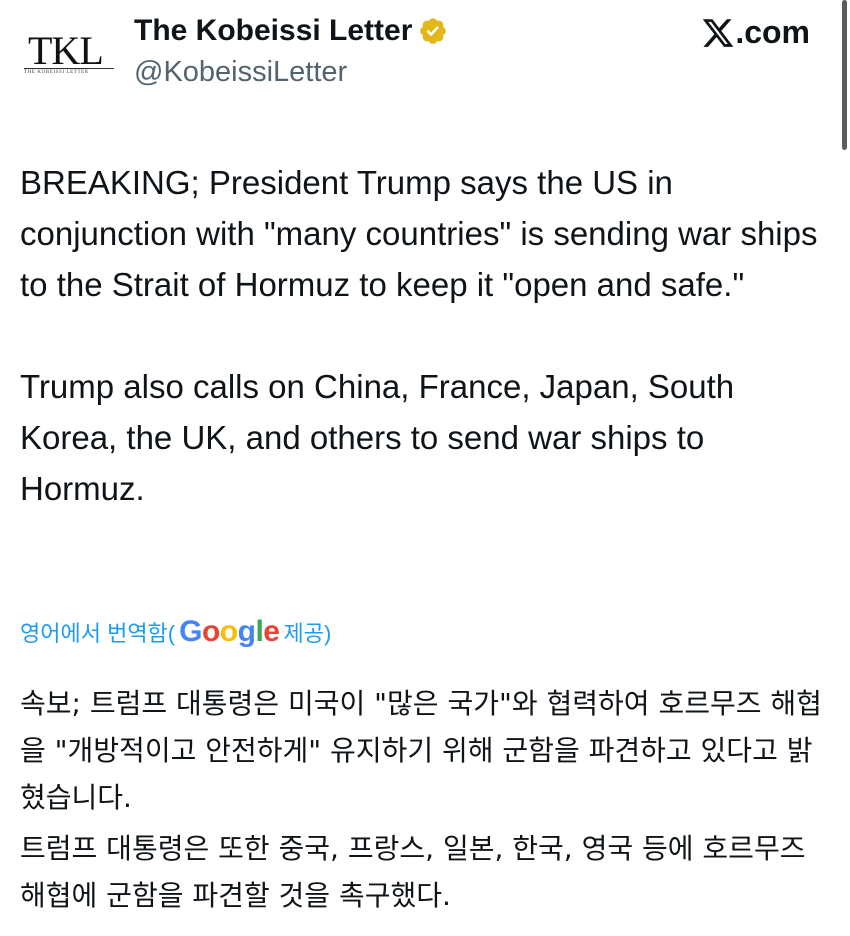 The height and width of the screenshot is (936, 850). I want to click on display-name: The Kobeissi Letter, so click(273, 31).